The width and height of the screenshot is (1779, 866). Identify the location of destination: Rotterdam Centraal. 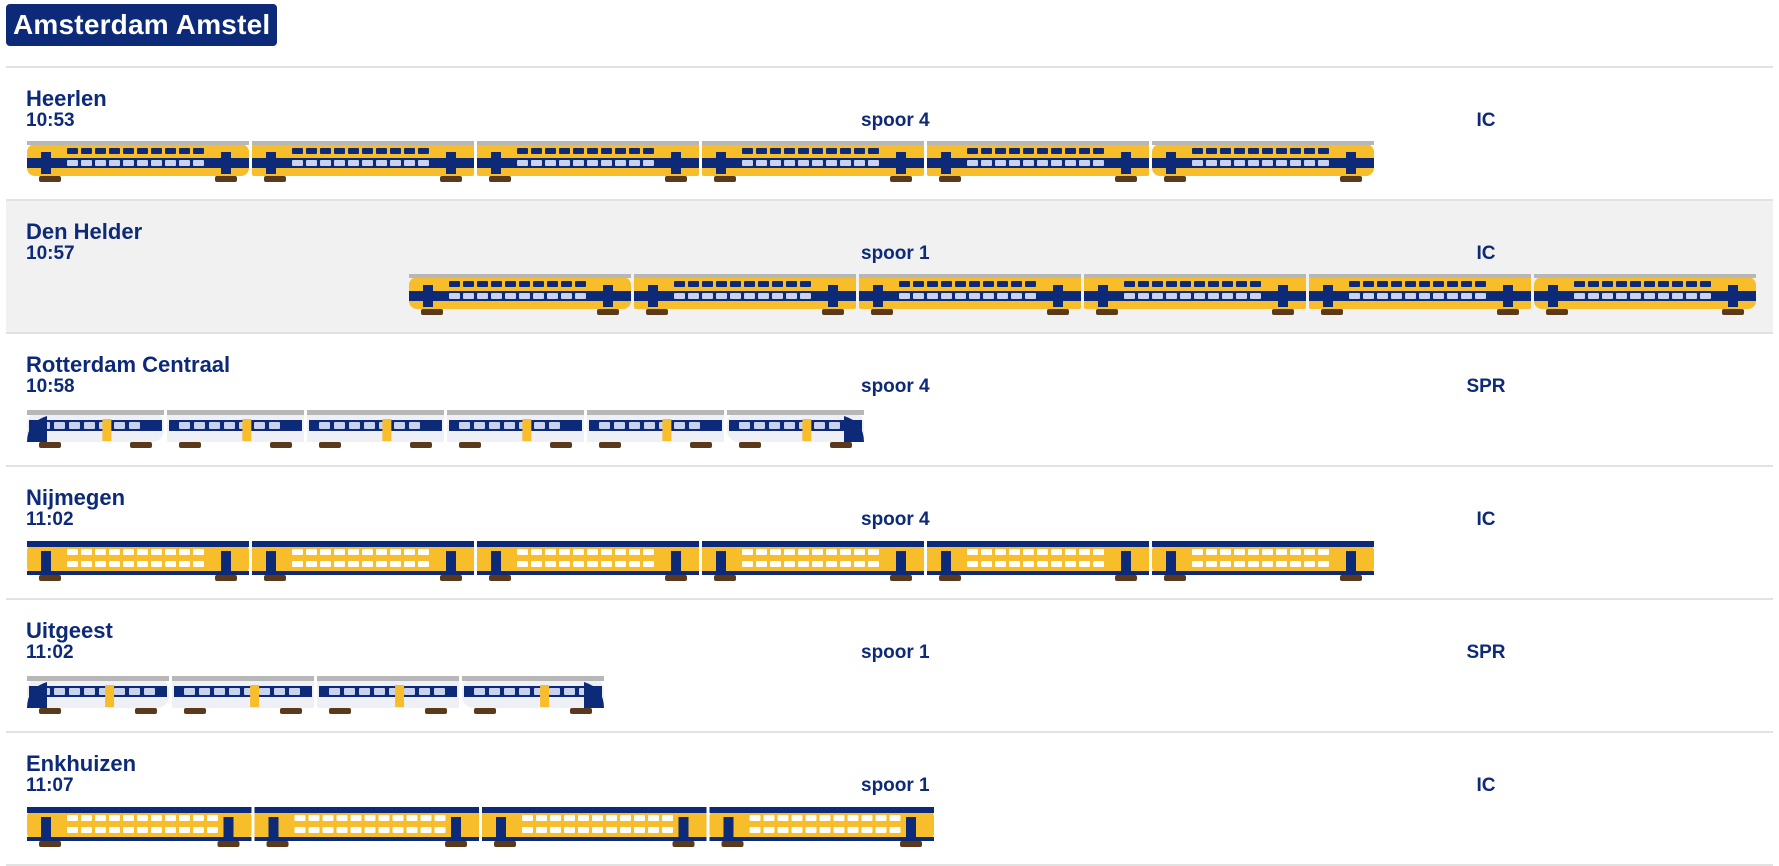
(128, 364).